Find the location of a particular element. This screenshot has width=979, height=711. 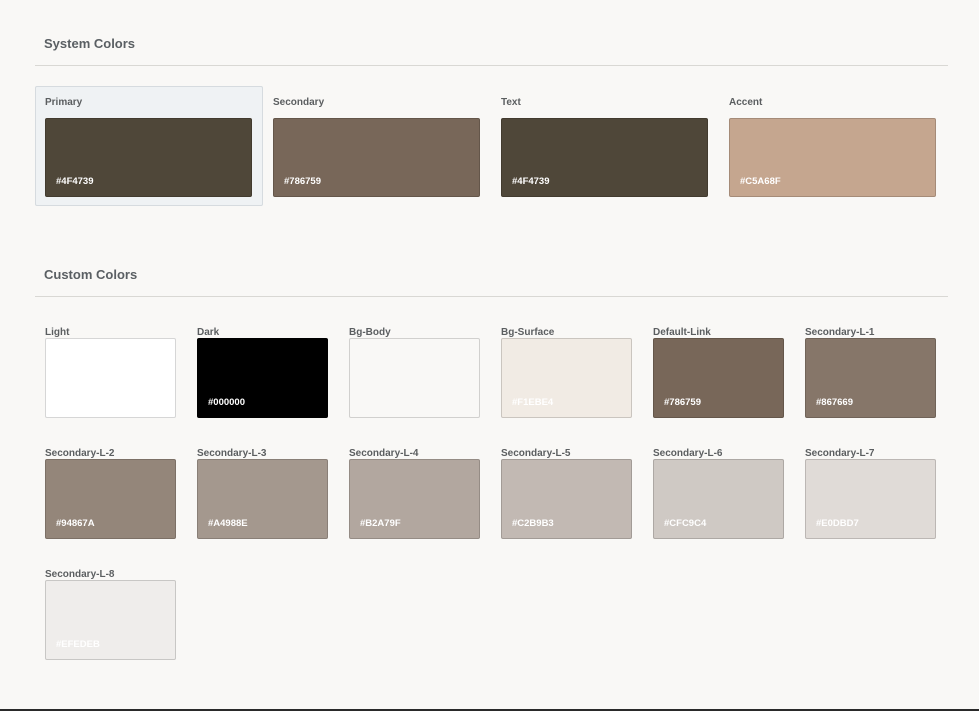

color-swatch: #C5A68F is located at coordinates (832, 157).